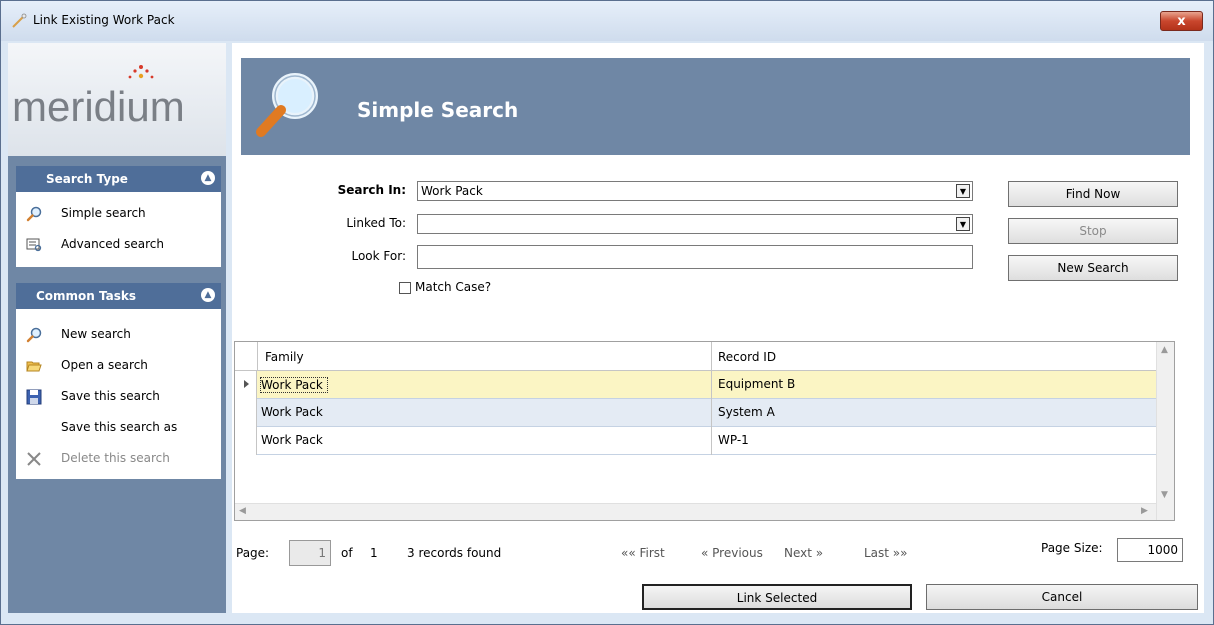 The image size is (1214, 625). I want to click on task-label: Save this search, so click(110, 396).